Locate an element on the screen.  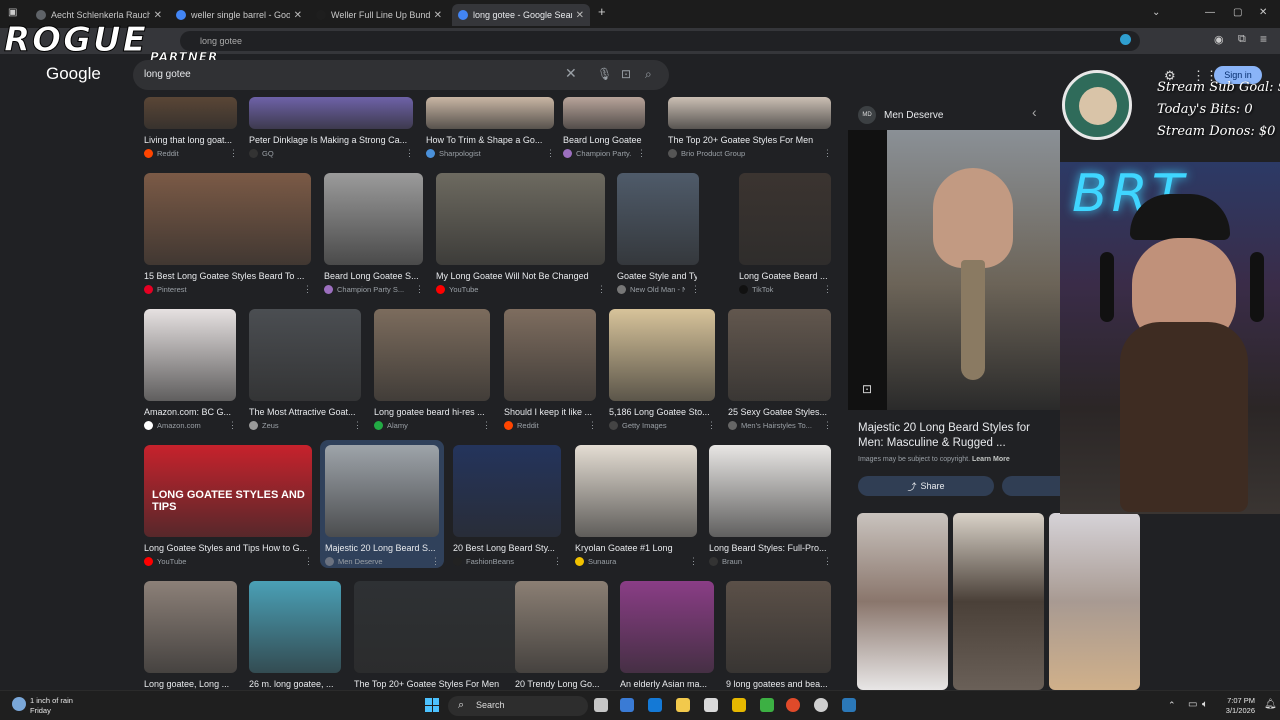
tray-chevron-icon: ⌃ is located at coordinates (1172, 705).